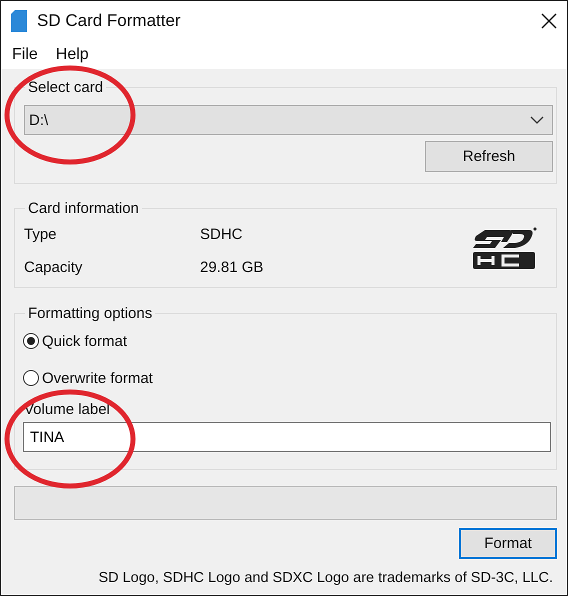 The height and width of the screenshot is (596, 568). What do you see at coordinates (109, 21) in the screenshot?
I see `window-title: SD Card Formatter` at bounding box center [109, 21].